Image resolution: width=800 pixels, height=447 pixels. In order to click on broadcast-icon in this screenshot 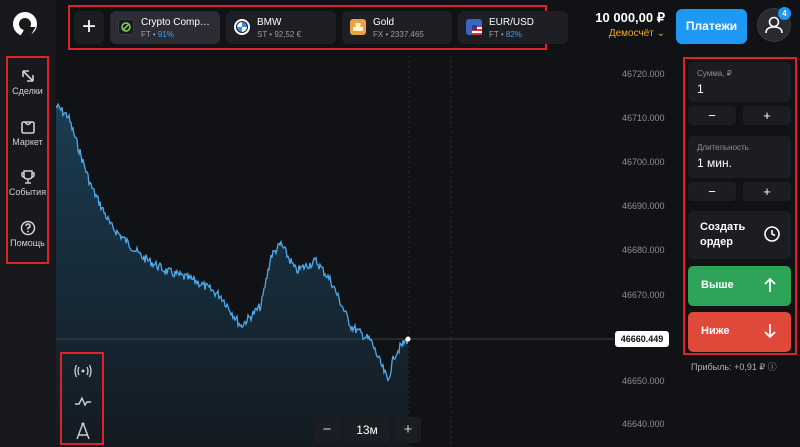, I will do `click(83, 371)`.